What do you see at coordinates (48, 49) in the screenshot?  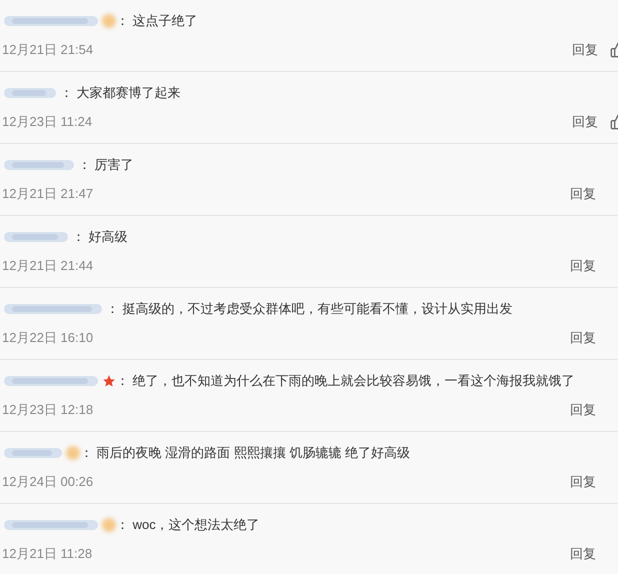 I see `comment-time: 12月21日 21:54` at bounding box center [48, 49].